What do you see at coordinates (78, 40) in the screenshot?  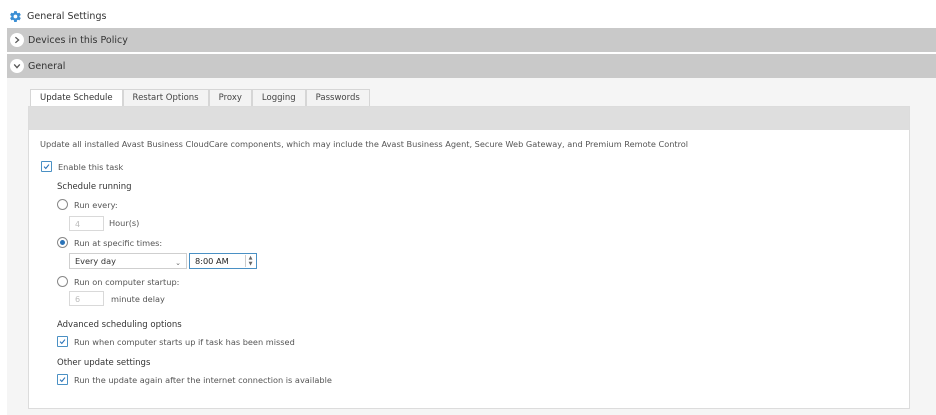 I see `accordion-label: Devices in this Policy` at bounding box center [78, 40].